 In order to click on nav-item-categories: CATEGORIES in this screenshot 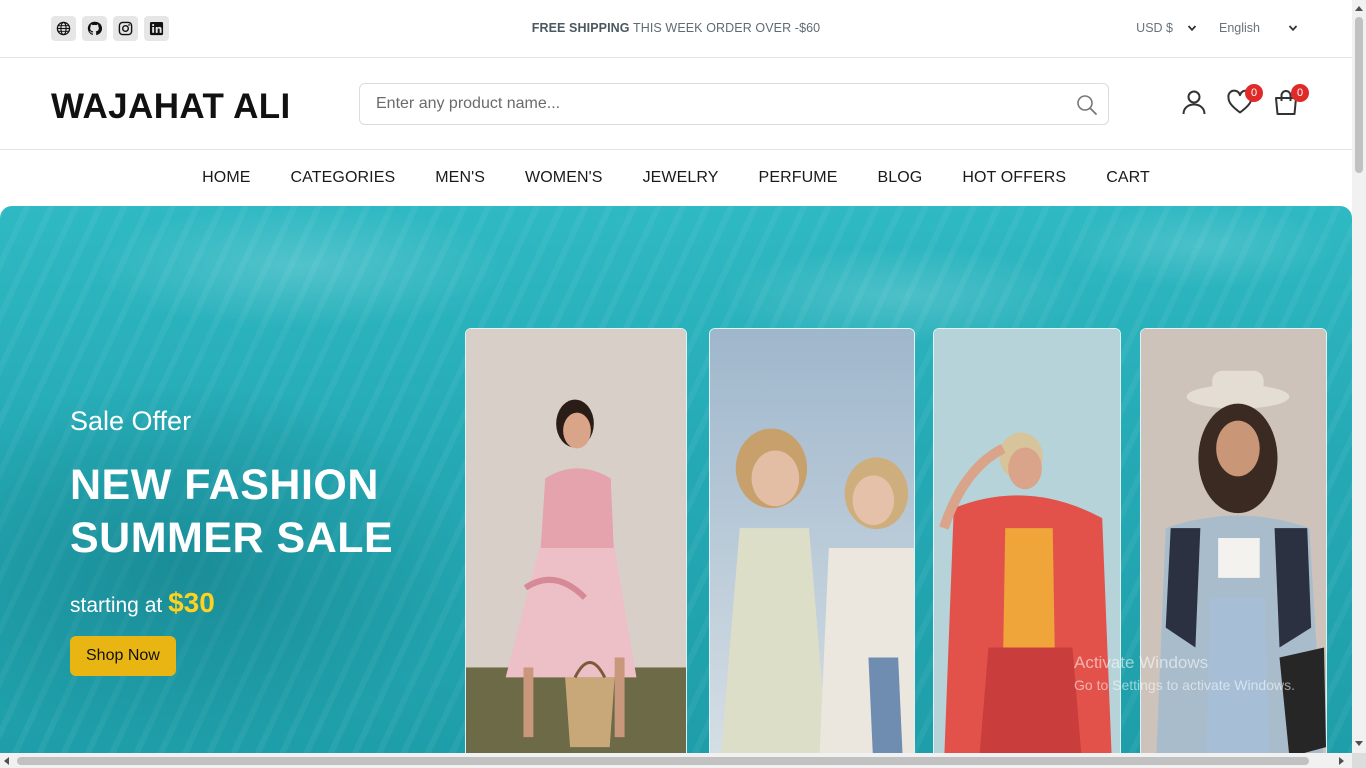, I will do `click(343, 178)`.